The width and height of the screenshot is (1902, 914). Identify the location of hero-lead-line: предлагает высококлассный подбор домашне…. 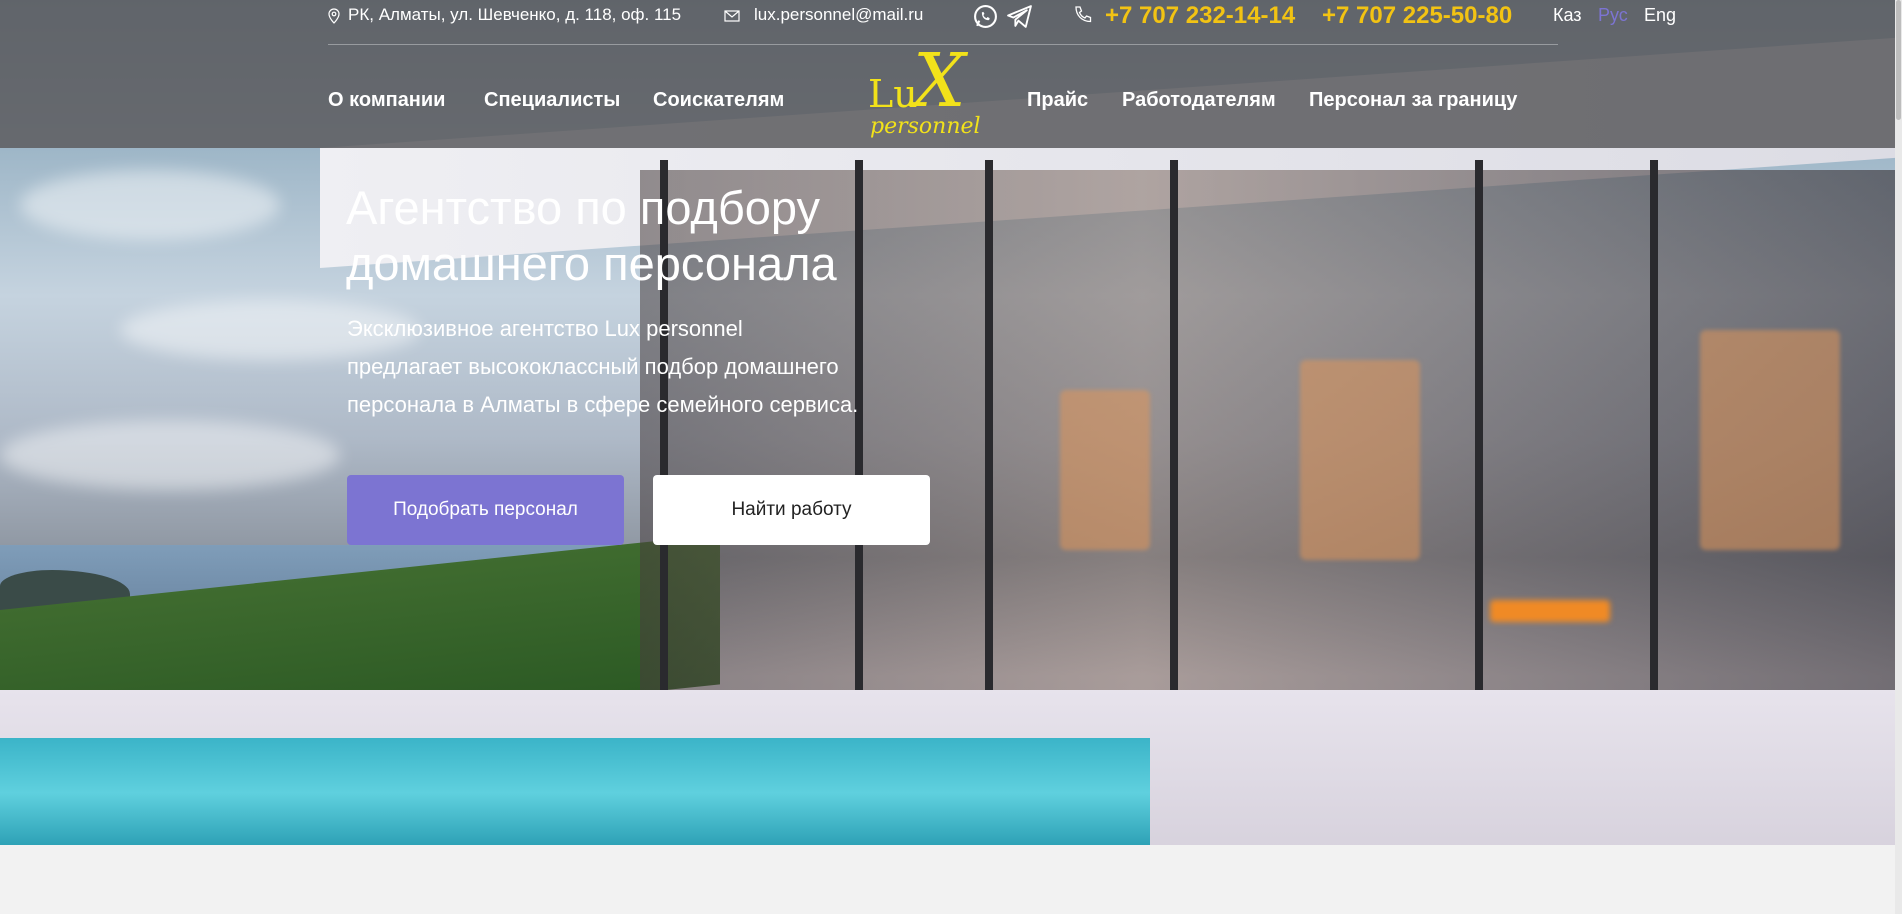
(593, 366).